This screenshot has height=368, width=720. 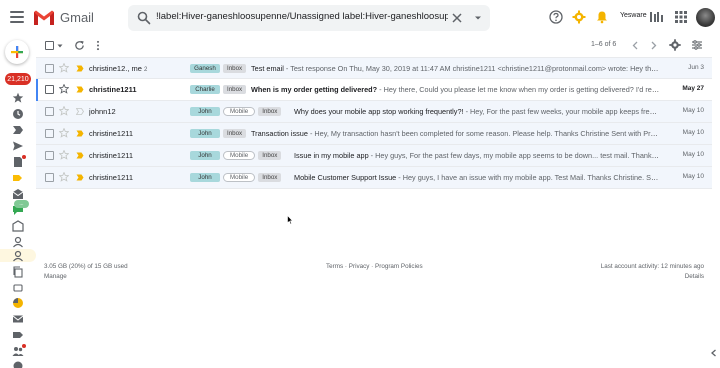 What do you see at coordinates (18, 288) in the screenshot?
I see `label-outline-icon` at bounding box center [18, 288].